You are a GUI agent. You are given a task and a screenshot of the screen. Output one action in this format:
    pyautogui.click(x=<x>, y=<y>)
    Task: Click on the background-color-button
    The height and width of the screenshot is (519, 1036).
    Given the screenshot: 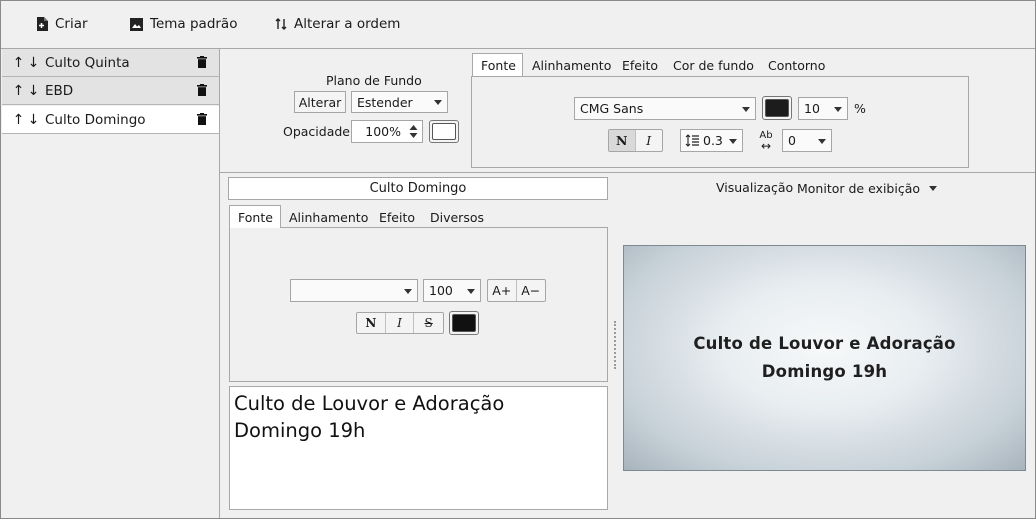 What is the action you would take?
    pyautogui.click(x=444, y=131)
    